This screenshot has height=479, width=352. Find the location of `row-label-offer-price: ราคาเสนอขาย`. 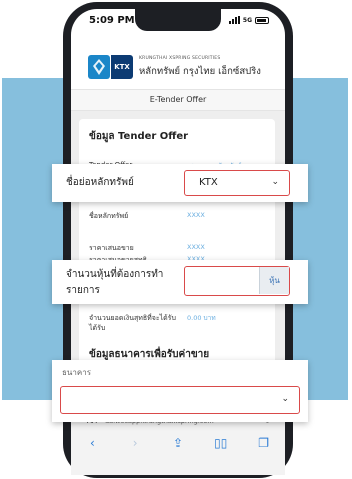

row-label-offer-price: ราคาเสนอขาย is located at coordinates (111, 248).